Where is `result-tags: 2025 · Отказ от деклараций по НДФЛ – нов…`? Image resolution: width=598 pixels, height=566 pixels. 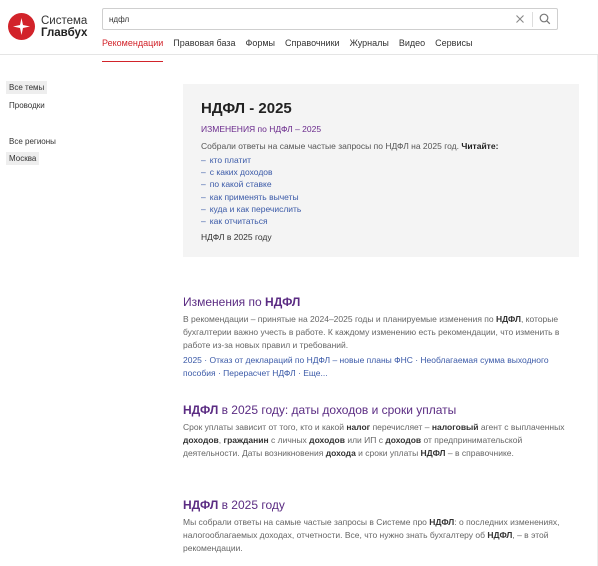
result-tags: 2025 · Отказ от деклараций по НДФЛ – нов… is located at coordinates (379, 367).